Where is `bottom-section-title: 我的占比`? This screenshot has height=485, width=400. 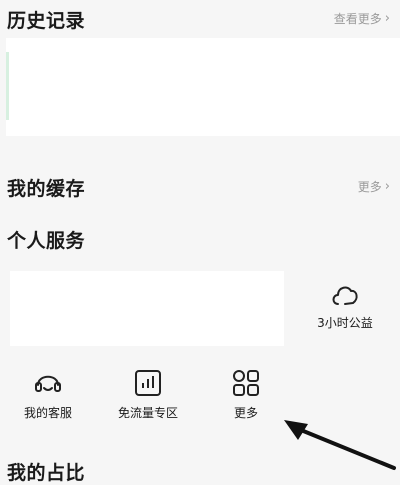
bottom-section-title: 我的占比 is located at coordinates (46, 473).